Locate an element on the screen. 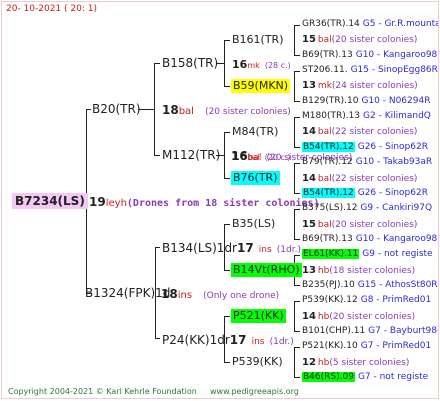 Image resolution: width=440 pixels, height=401 pixels. drone-note: (5 sister colonies) is located at coordinates (369, 363).